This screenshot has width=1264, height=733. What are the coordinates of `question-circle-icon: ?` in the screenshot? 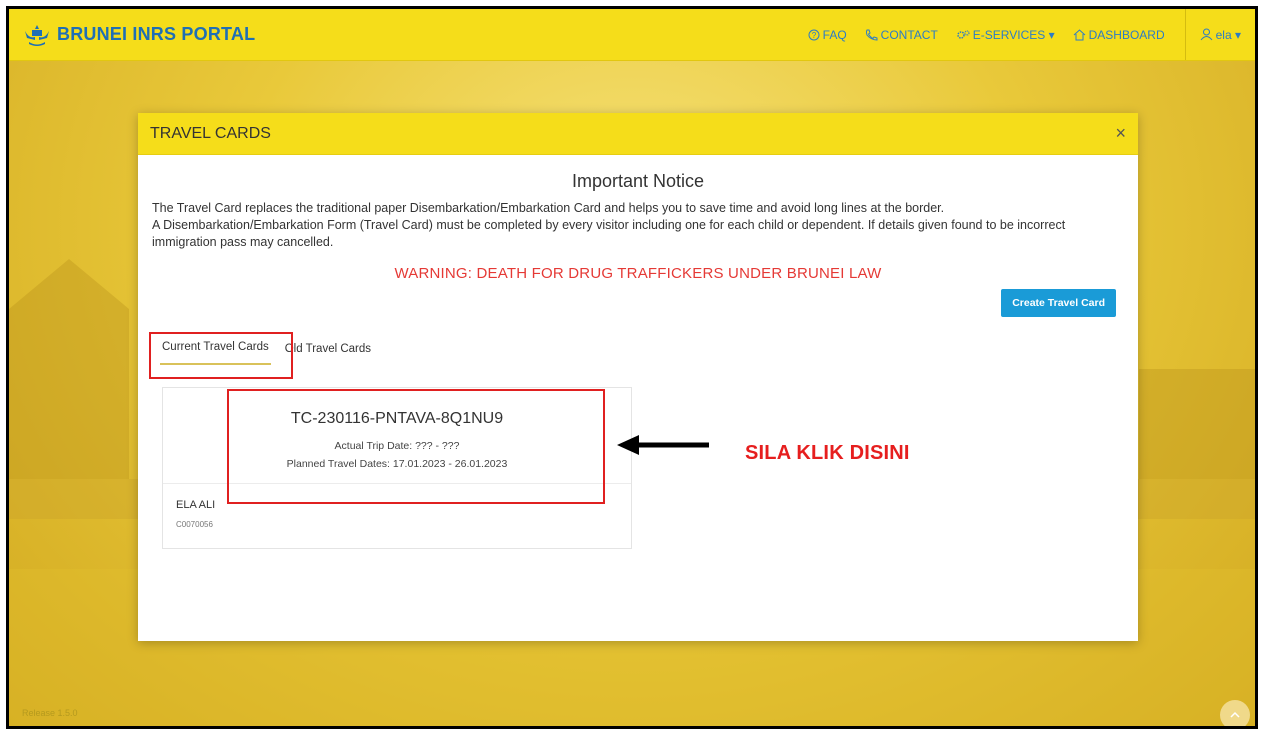 It's located at (814, 34).